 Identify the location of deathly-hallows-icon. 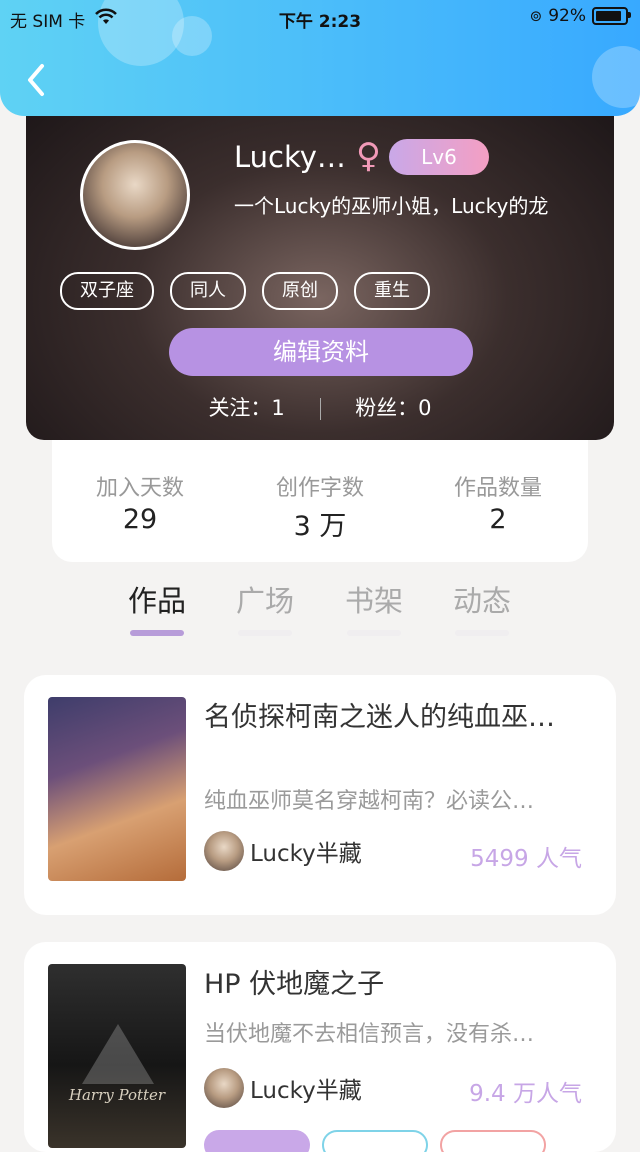
(118, 1054).